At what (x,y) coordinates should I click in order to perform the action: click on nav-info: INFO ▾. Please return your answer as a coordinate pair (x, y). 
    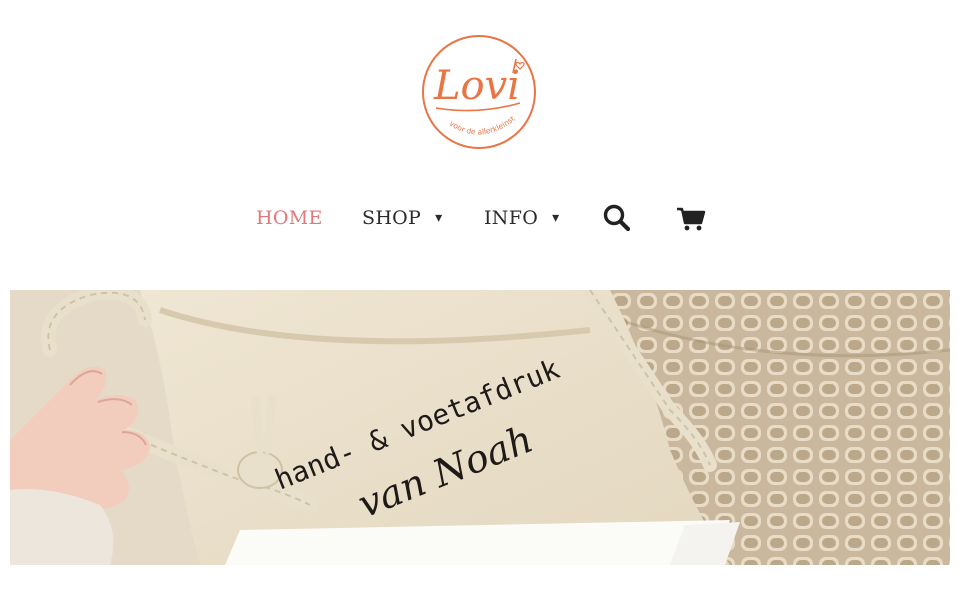
    Looking at the image, I should click on (521, 218).